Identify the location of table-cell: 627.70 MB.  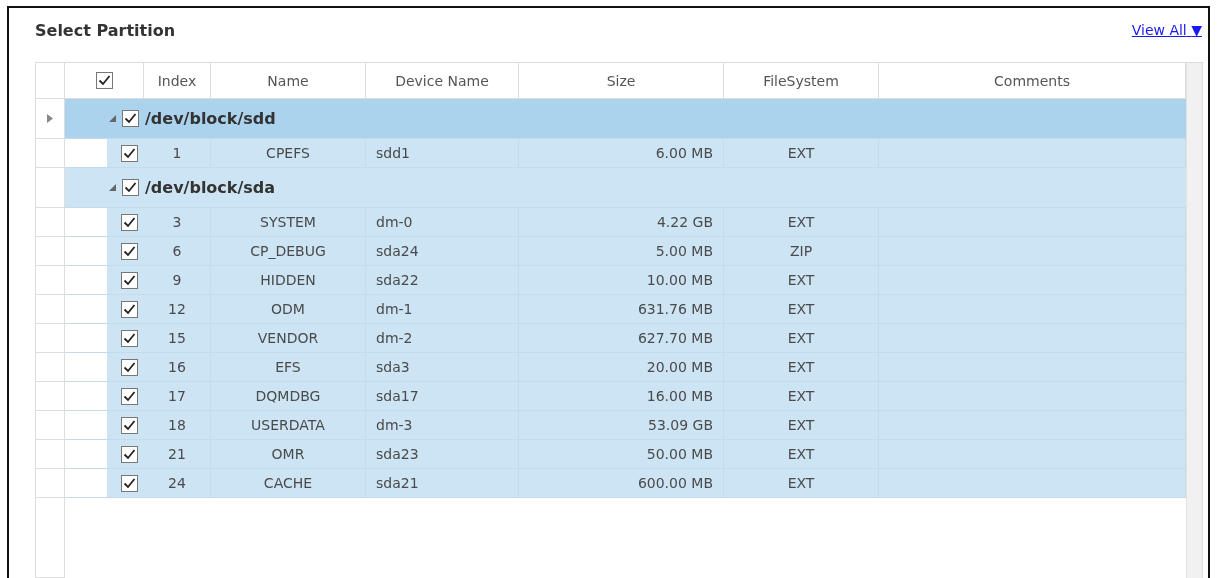
(621, 338).